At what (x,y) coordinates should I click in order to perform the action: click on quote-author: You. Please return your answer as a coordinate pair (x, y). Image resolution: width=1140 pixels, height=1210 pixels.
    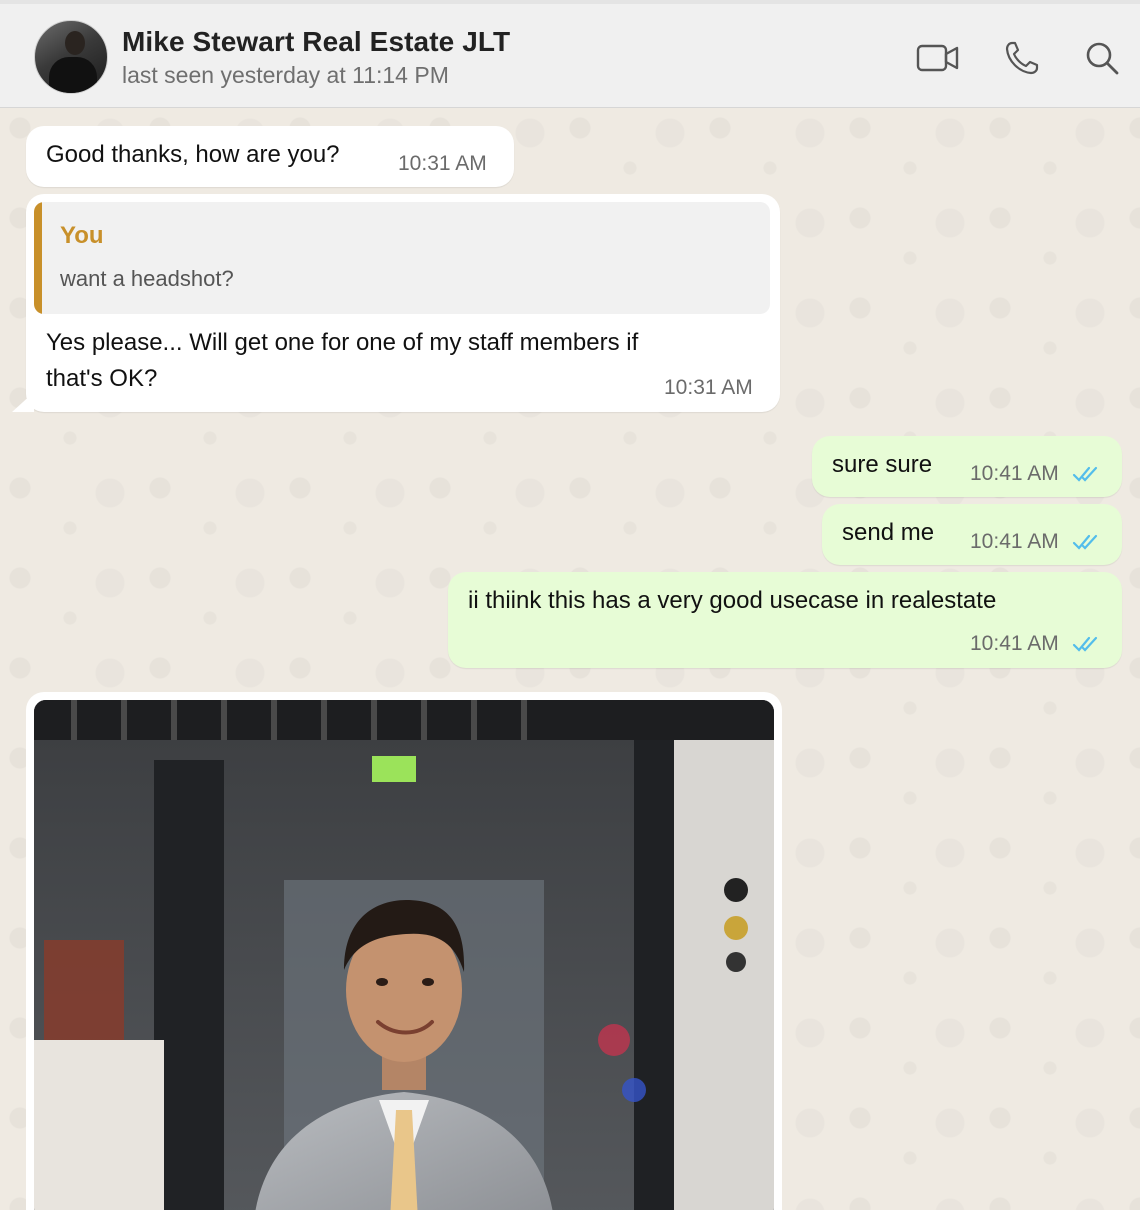
    Looking at the image, I should click on (82, 235).